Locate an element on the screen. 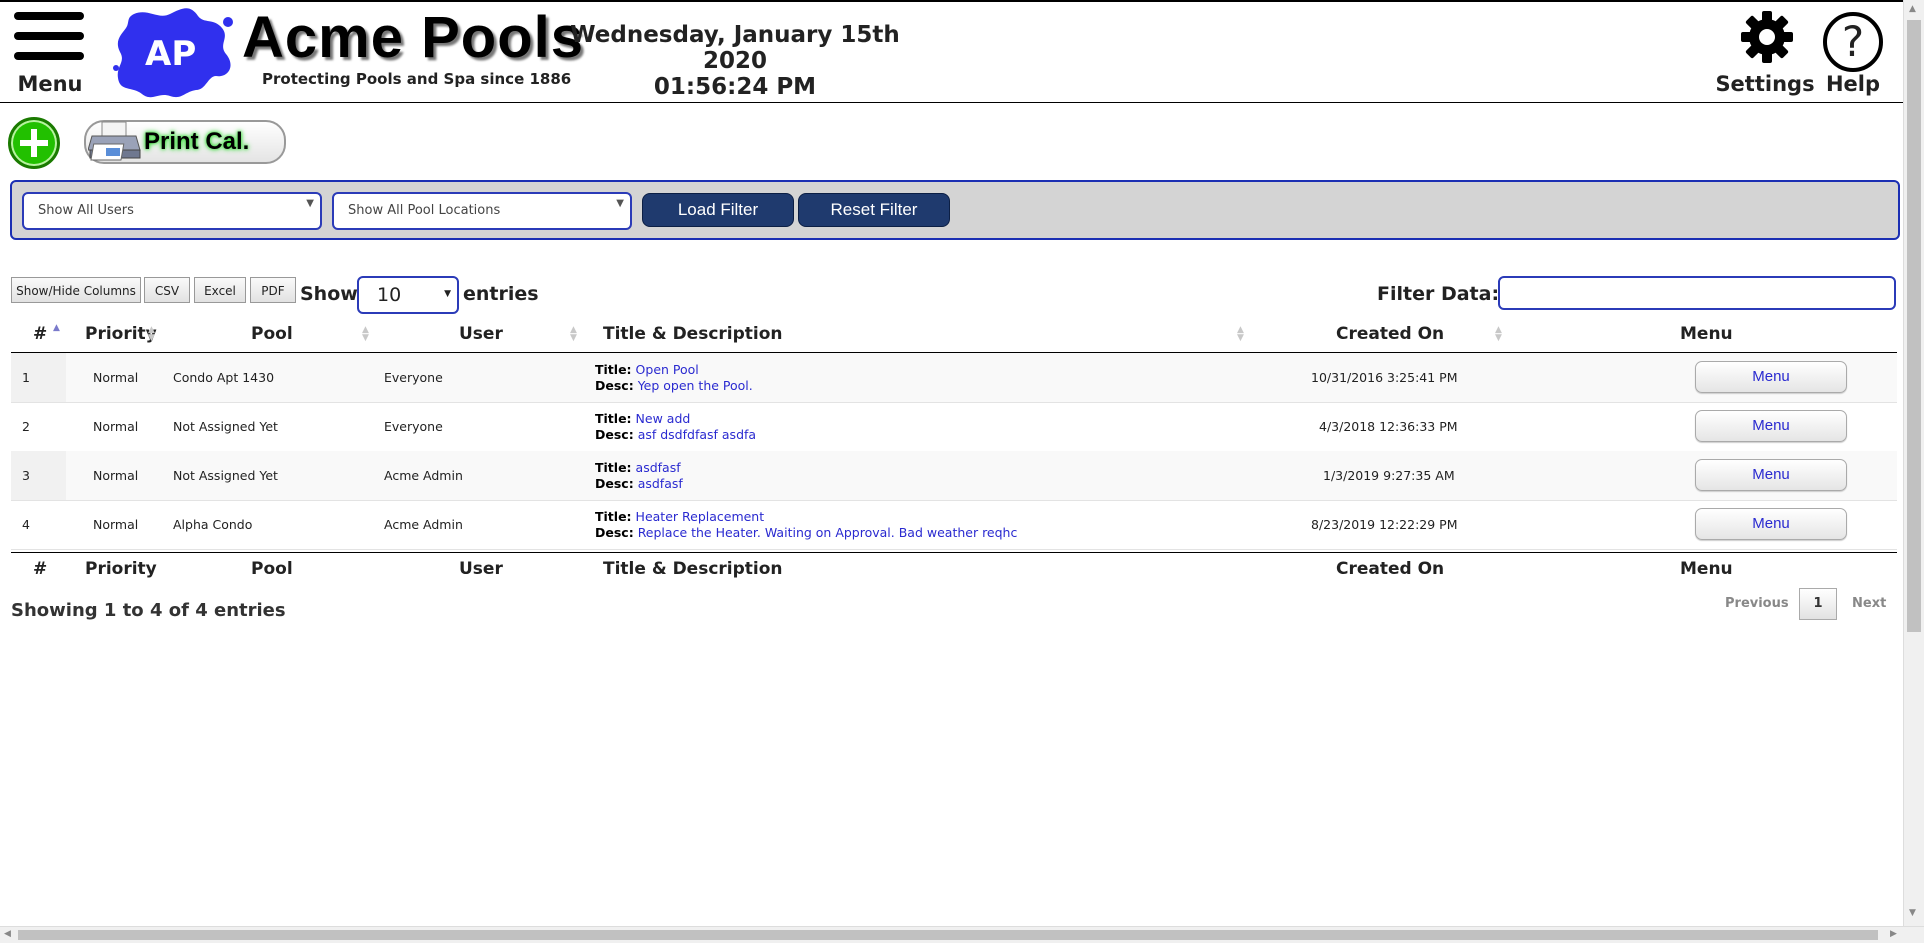 The width and height of the screenshot is (1924, 943). pagination-page-1: 1 is located at coordinates (1818, 604).